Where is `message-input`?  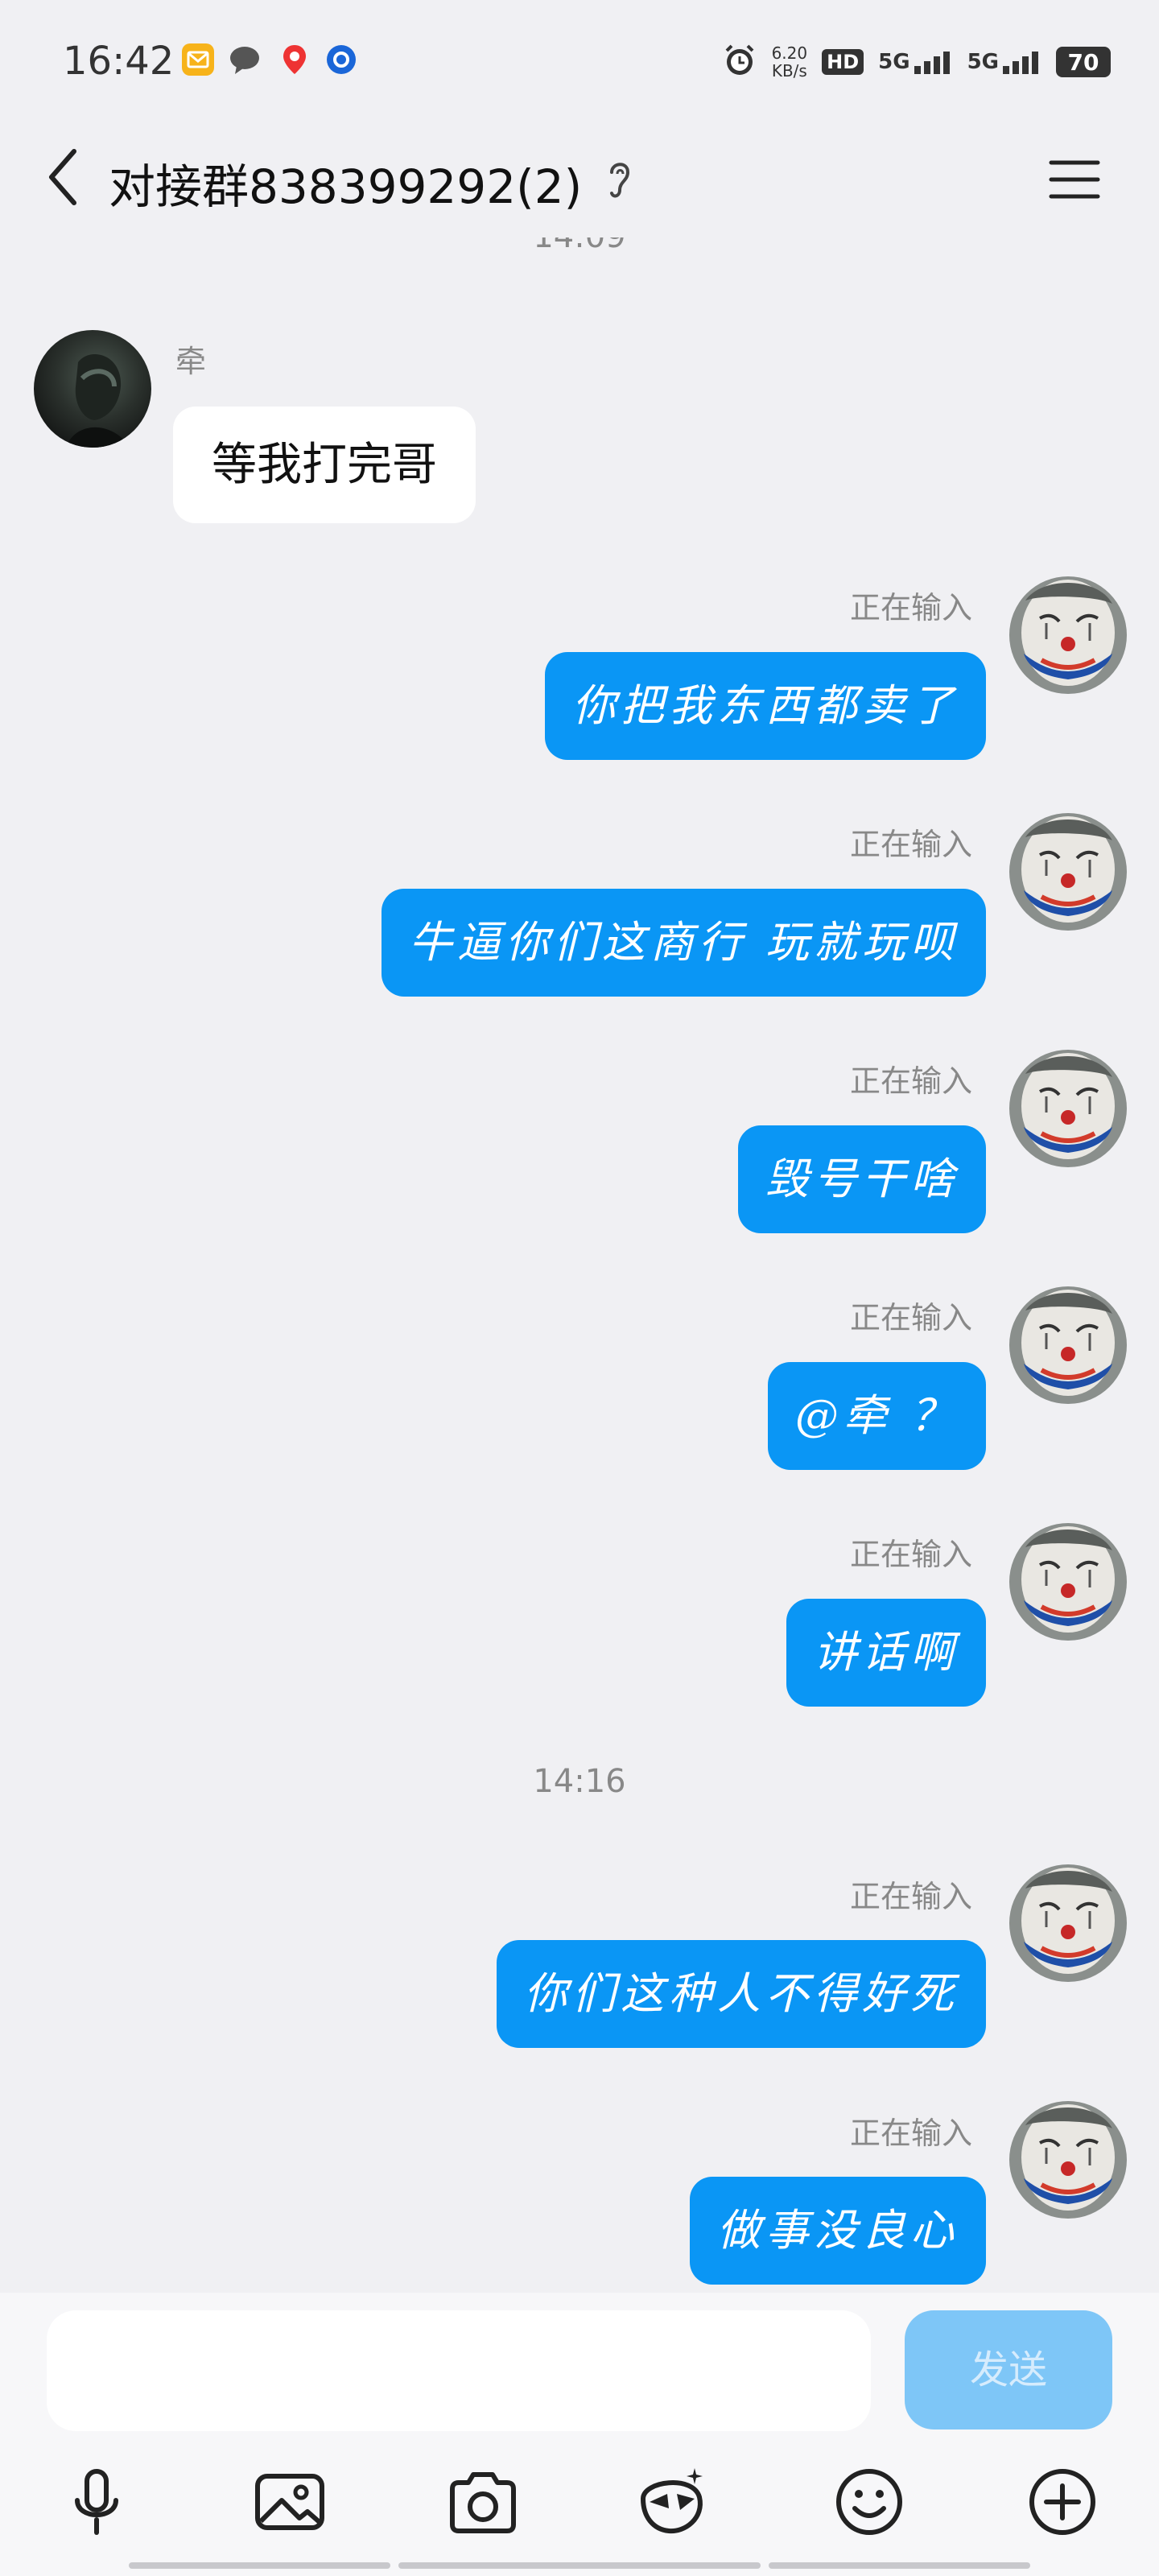
message-input is located at coordinates (459, 2370).